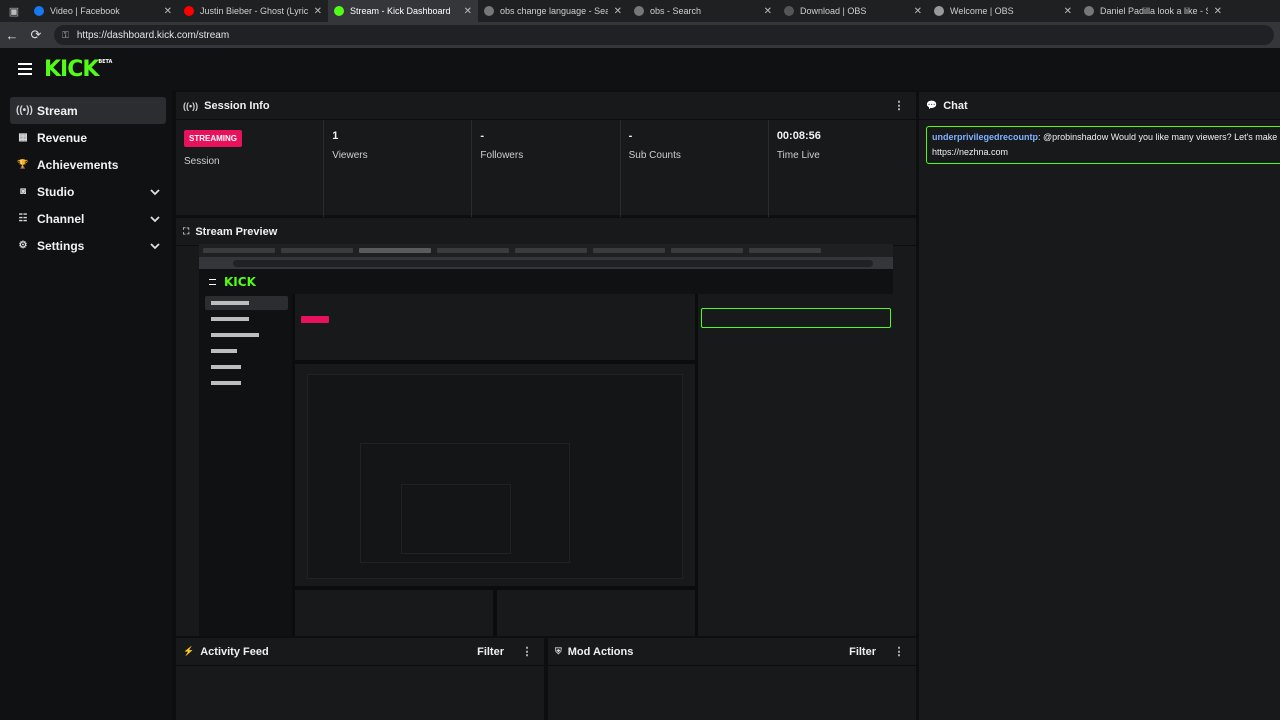 The width and height of the screenshot is (1280, 720). I want to click on beta-label: BETA, so click(105, 61).